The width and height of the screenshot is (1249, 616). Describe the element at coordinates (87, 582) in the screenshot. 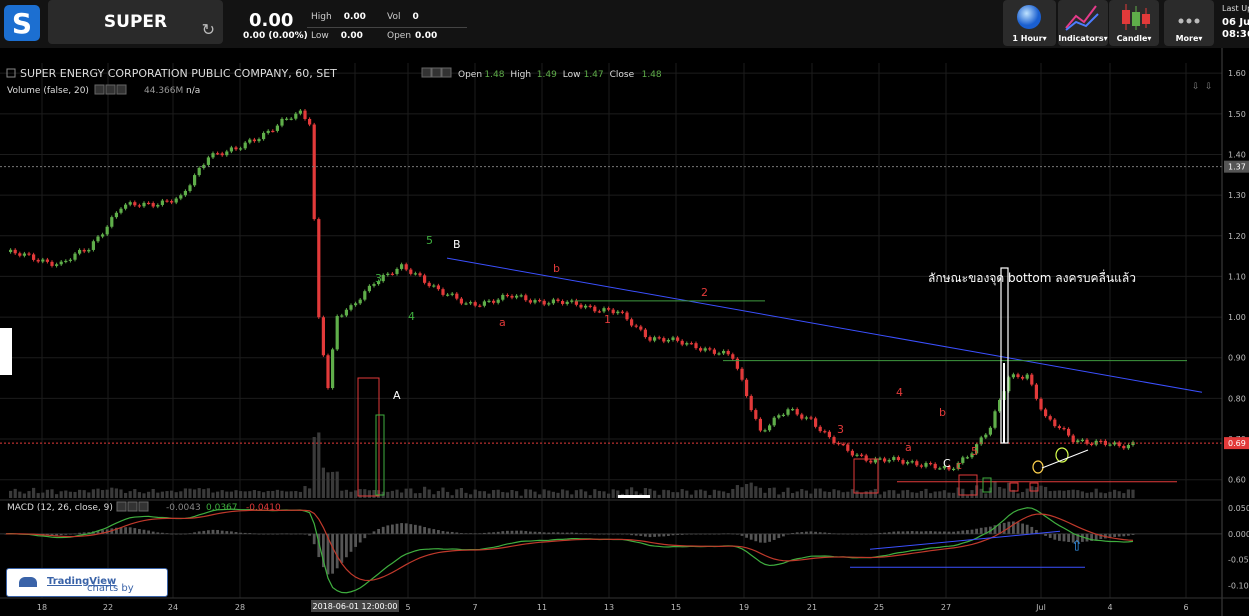

I see `tradingview-badge: charts by TradingView` at that location.